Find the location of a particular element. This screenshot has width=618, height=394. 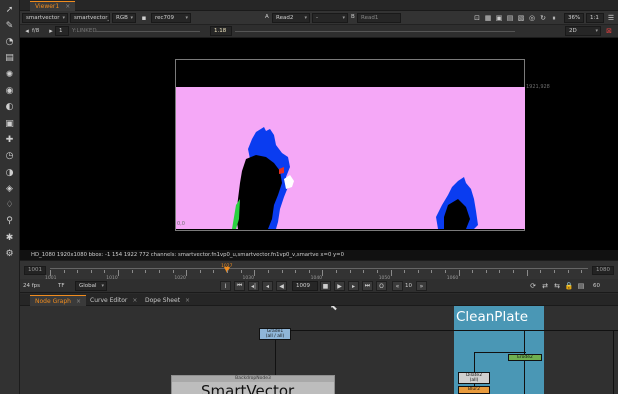

menu-icon: ☰ is located at coordinates (611, 18).